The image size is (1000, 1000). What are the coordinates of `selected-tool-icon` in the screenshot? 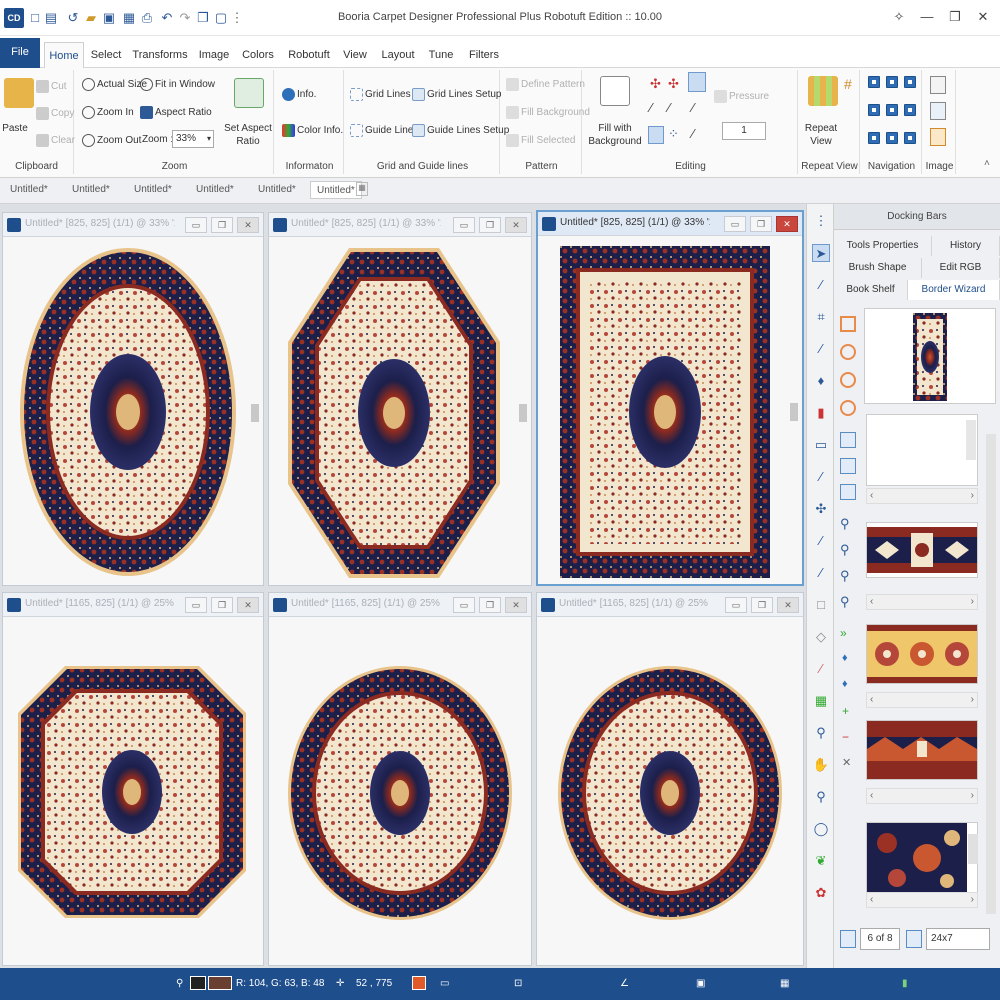 It's located at (656, 135).